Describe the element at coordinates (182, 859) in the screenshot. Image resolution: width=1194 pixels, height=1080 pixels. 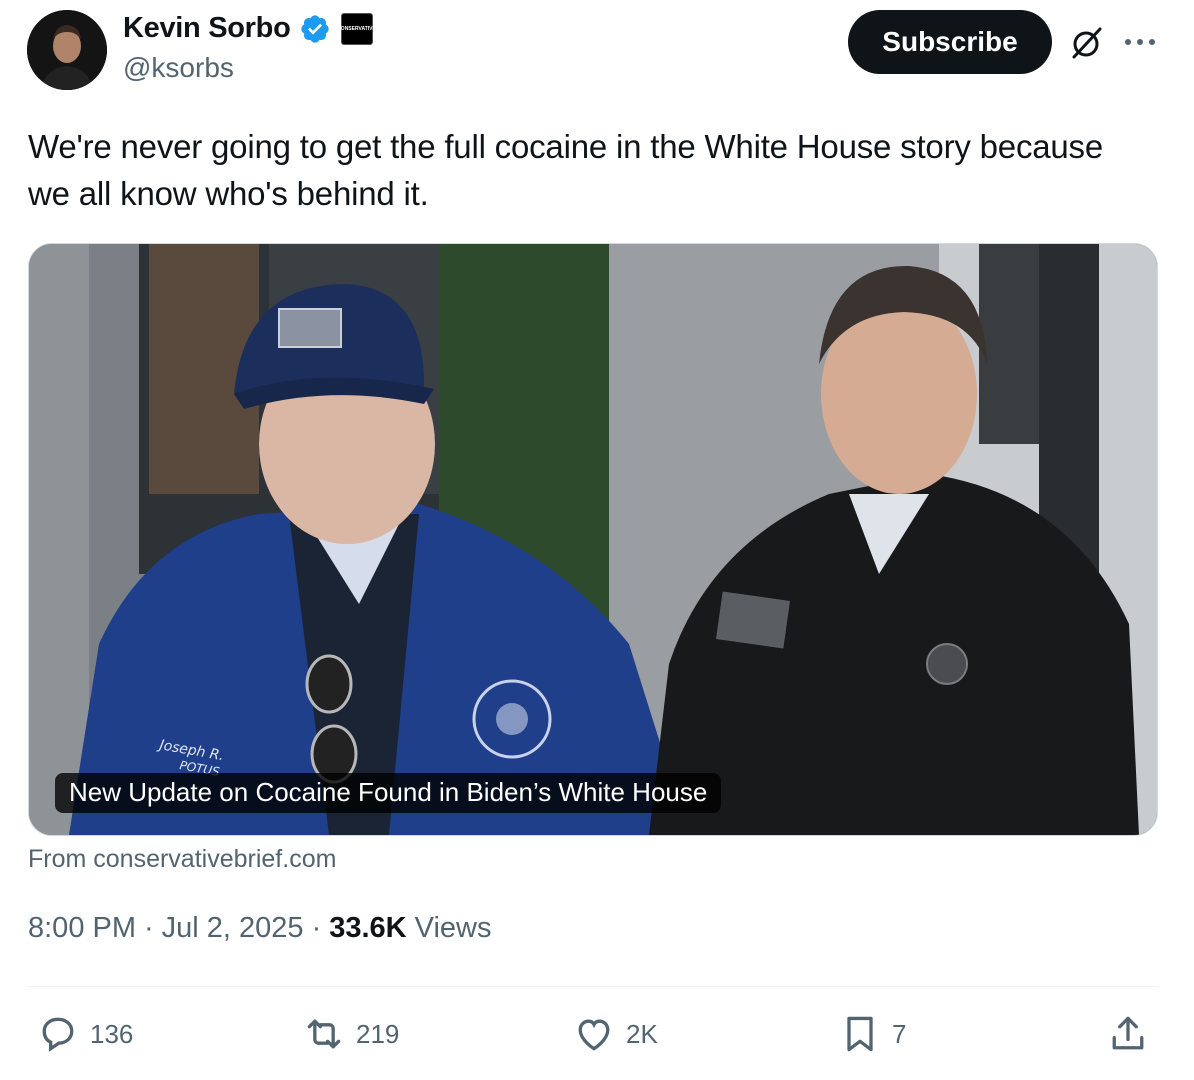
I see `card-source: From conservativebrief.com` at that location.